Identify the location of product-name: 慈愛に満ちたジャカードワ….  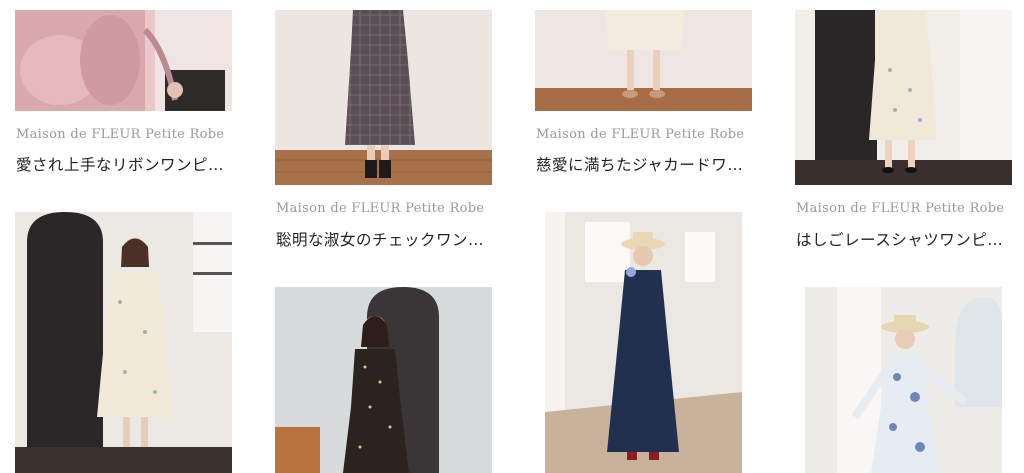
(639, 164).